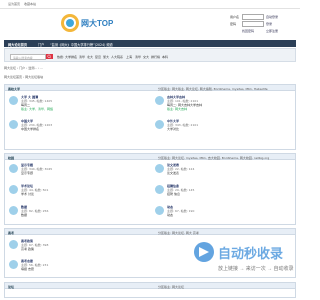 This screenshot has height=300, width=320. What do you see at coordinates (106, 57) in the screenshot?
I see `hot-item: 浙大` at bounding box center [106, 57].